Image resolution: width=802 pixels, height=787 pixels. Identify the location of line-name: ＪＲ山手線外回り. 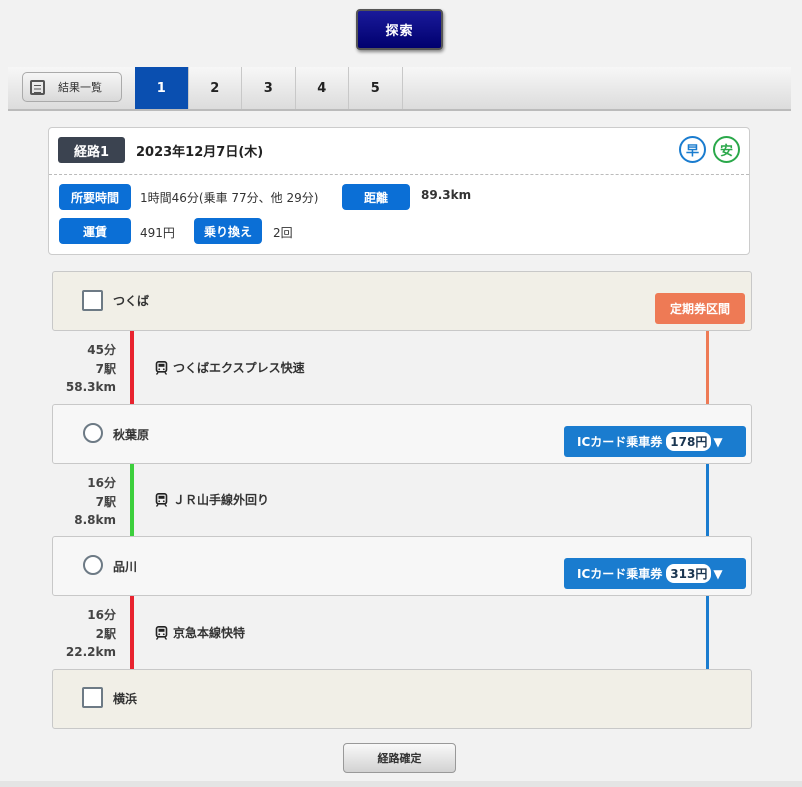
(221, 500).